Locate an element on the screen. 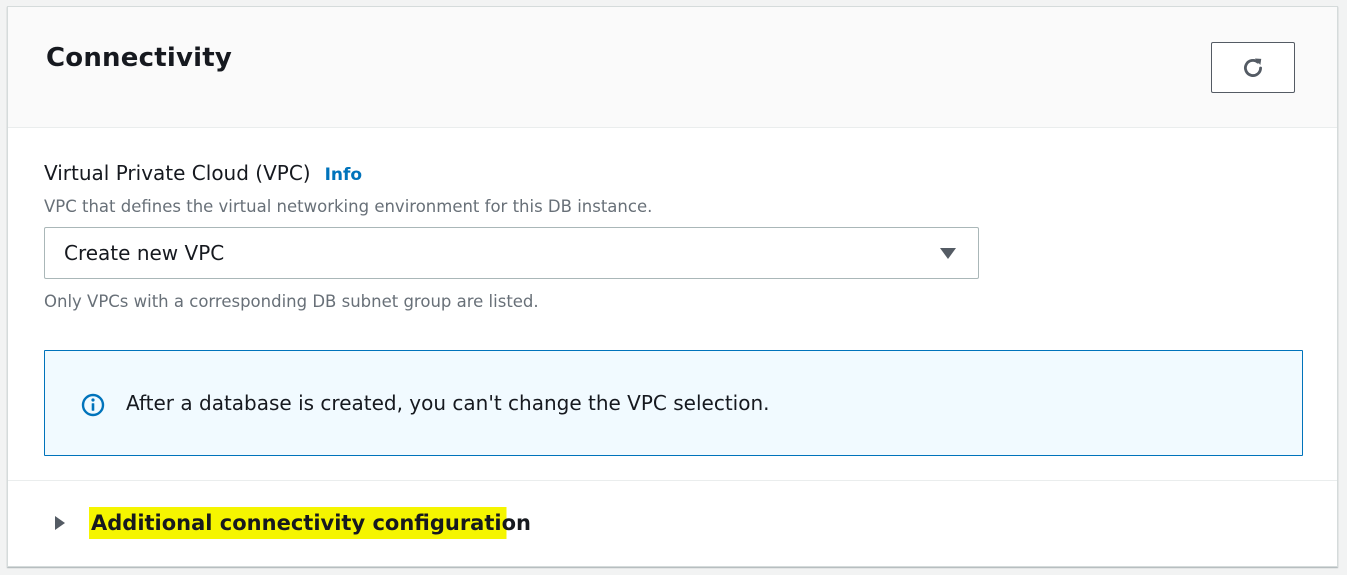 This screenshot has width=1347, height=575. vpc-label-row: Virtual Private Cloud (VPC) Info is located at coordinates (203, 173).